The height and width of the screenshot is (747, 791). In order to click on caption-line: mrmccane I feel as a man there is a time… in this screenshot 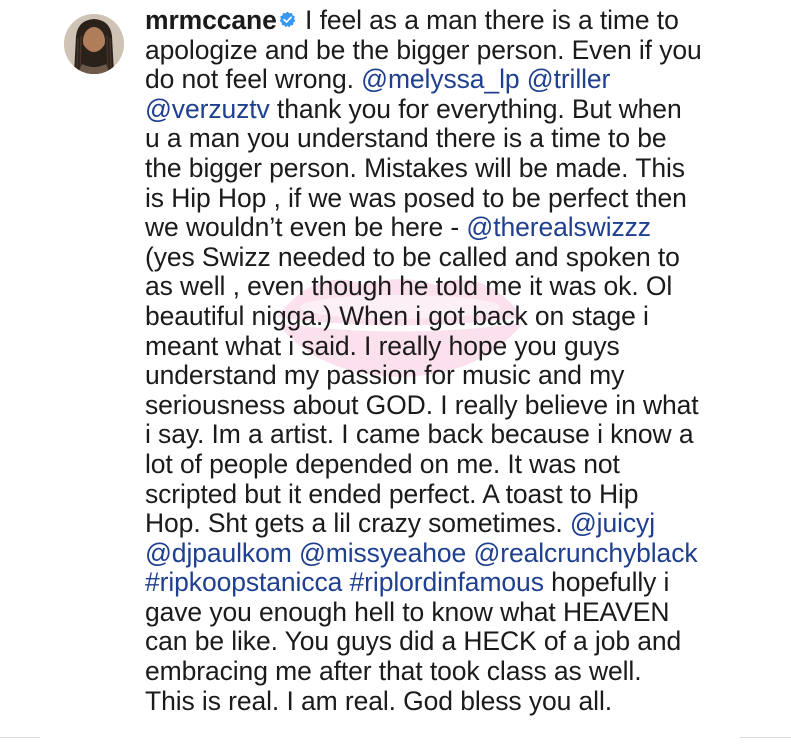, I will do `click(457, 20)`.